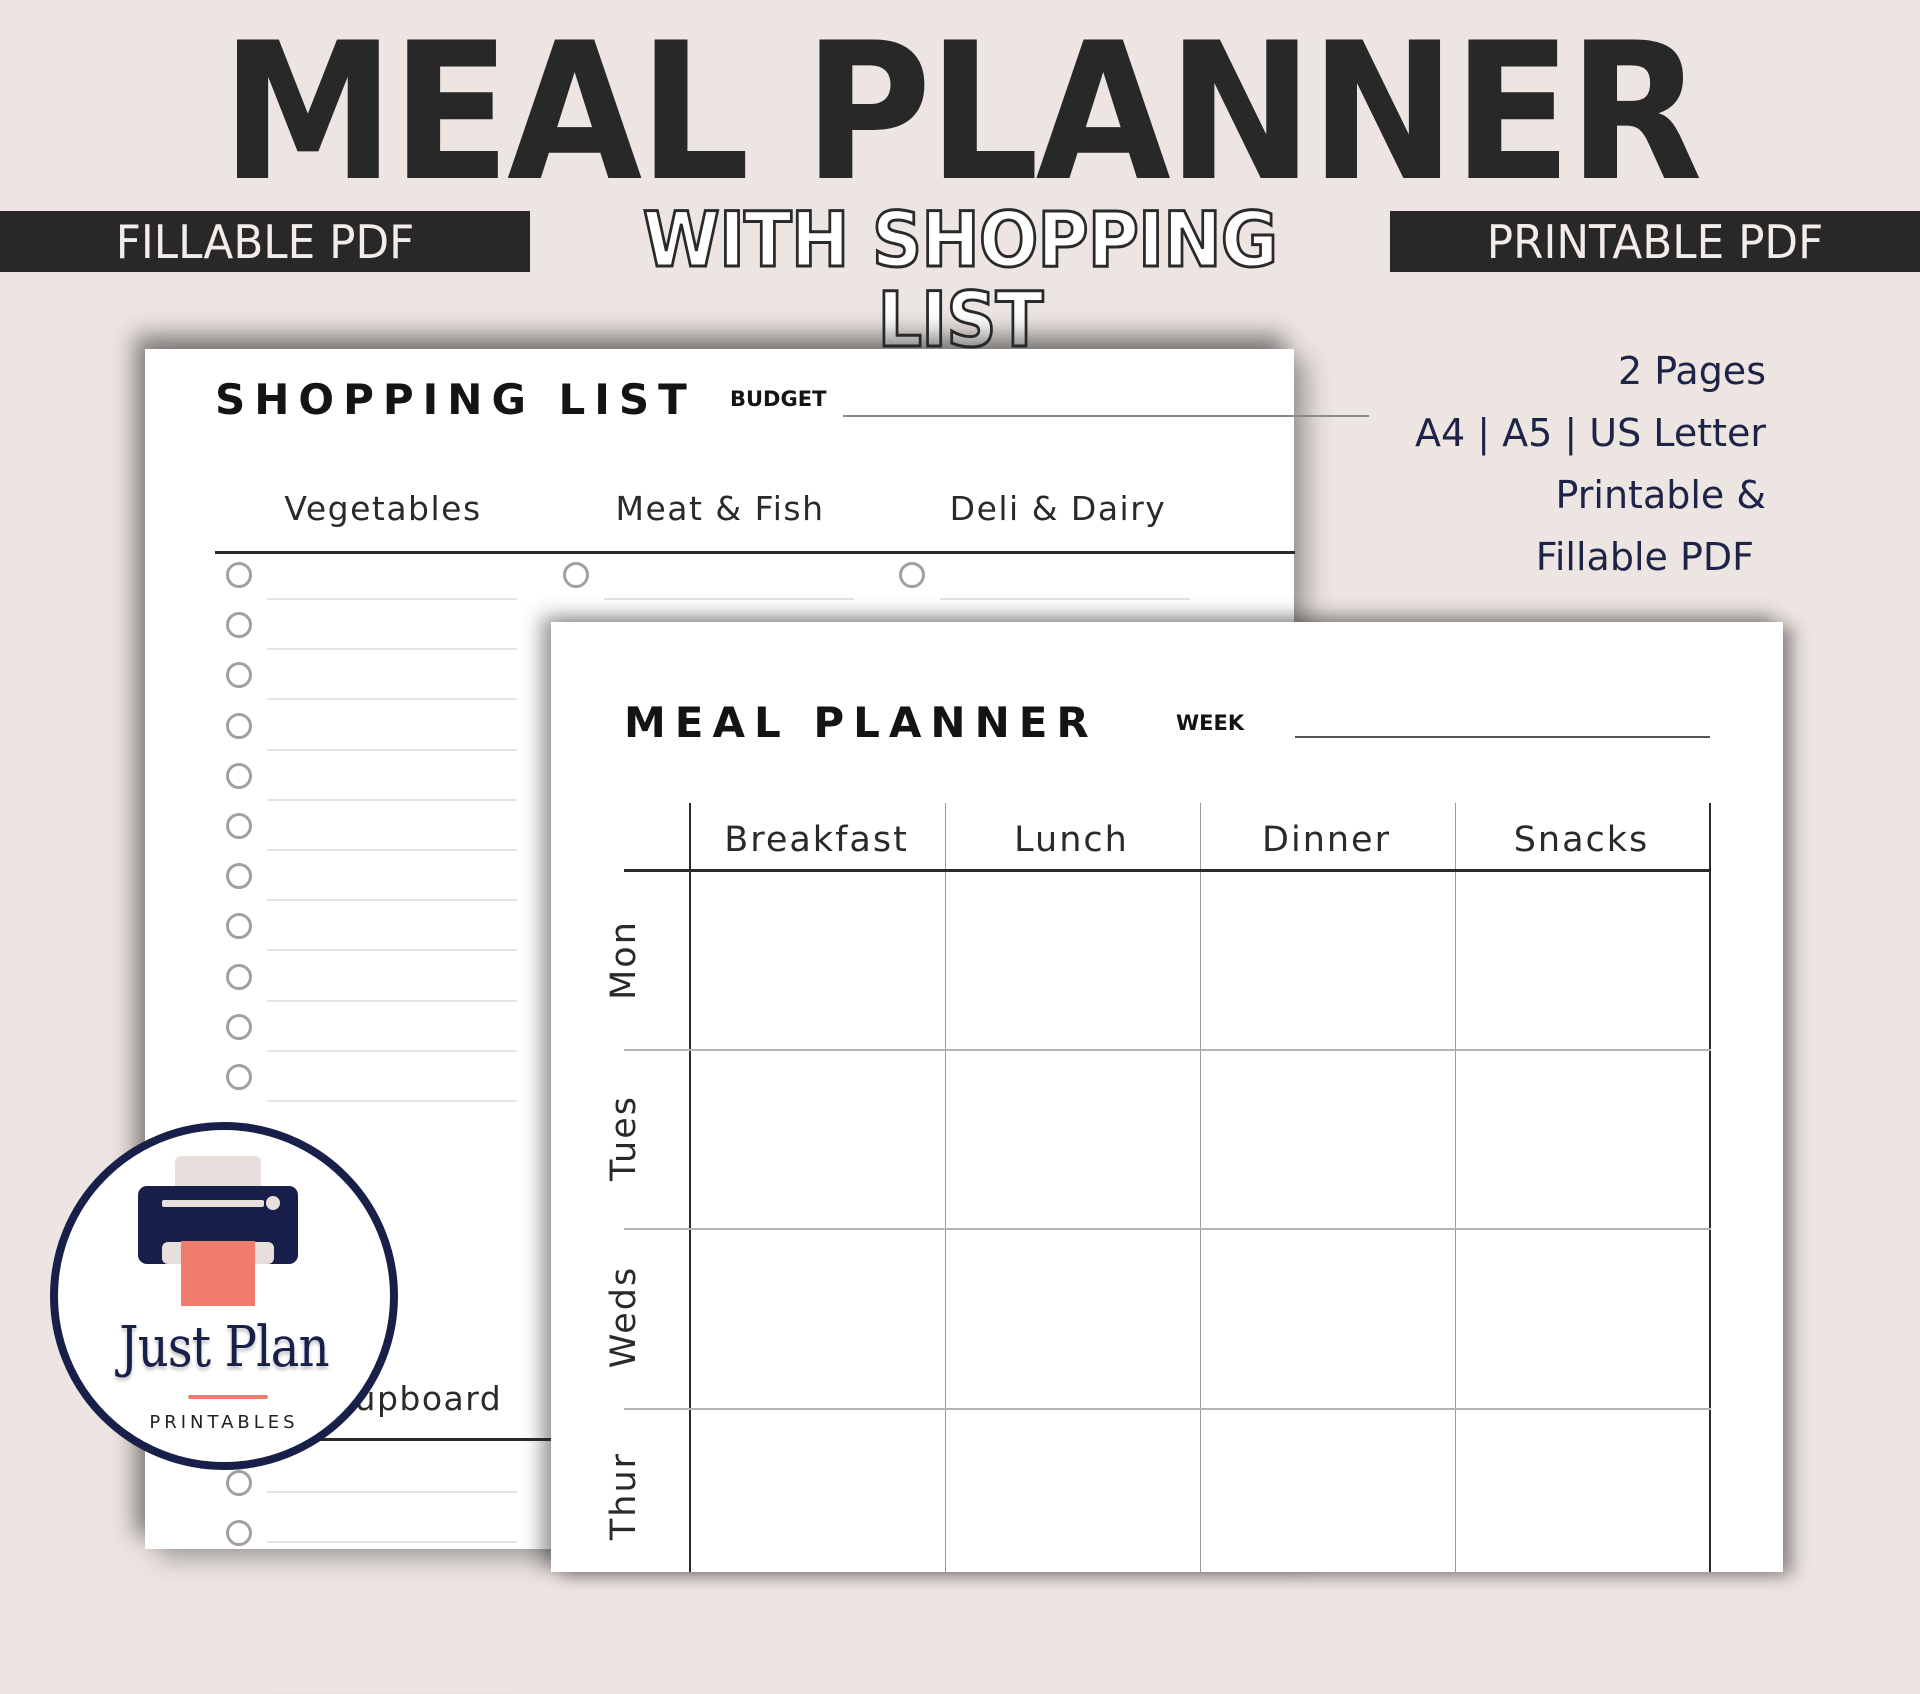 The width and height of the screenshot is (1920, 1694). What do you see at coordinates (624, 1496) in the screenshot?
I see `day-label-thur: Thur` at bounding box center [624, 1496].